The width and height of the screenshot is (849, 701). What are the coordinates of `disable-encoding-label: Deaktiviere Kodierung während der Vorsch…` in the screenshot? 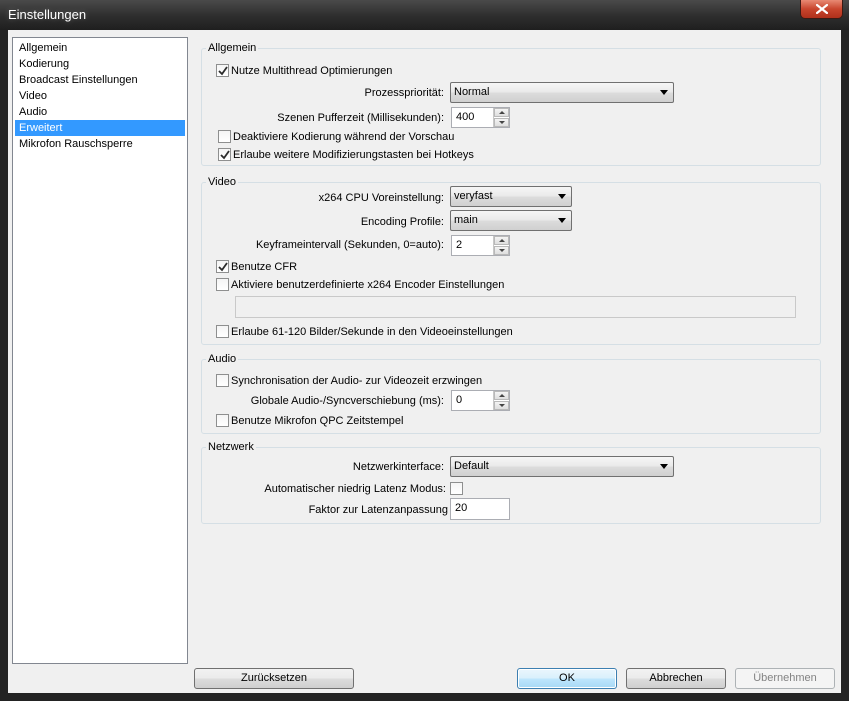 It's located at (344, 137).